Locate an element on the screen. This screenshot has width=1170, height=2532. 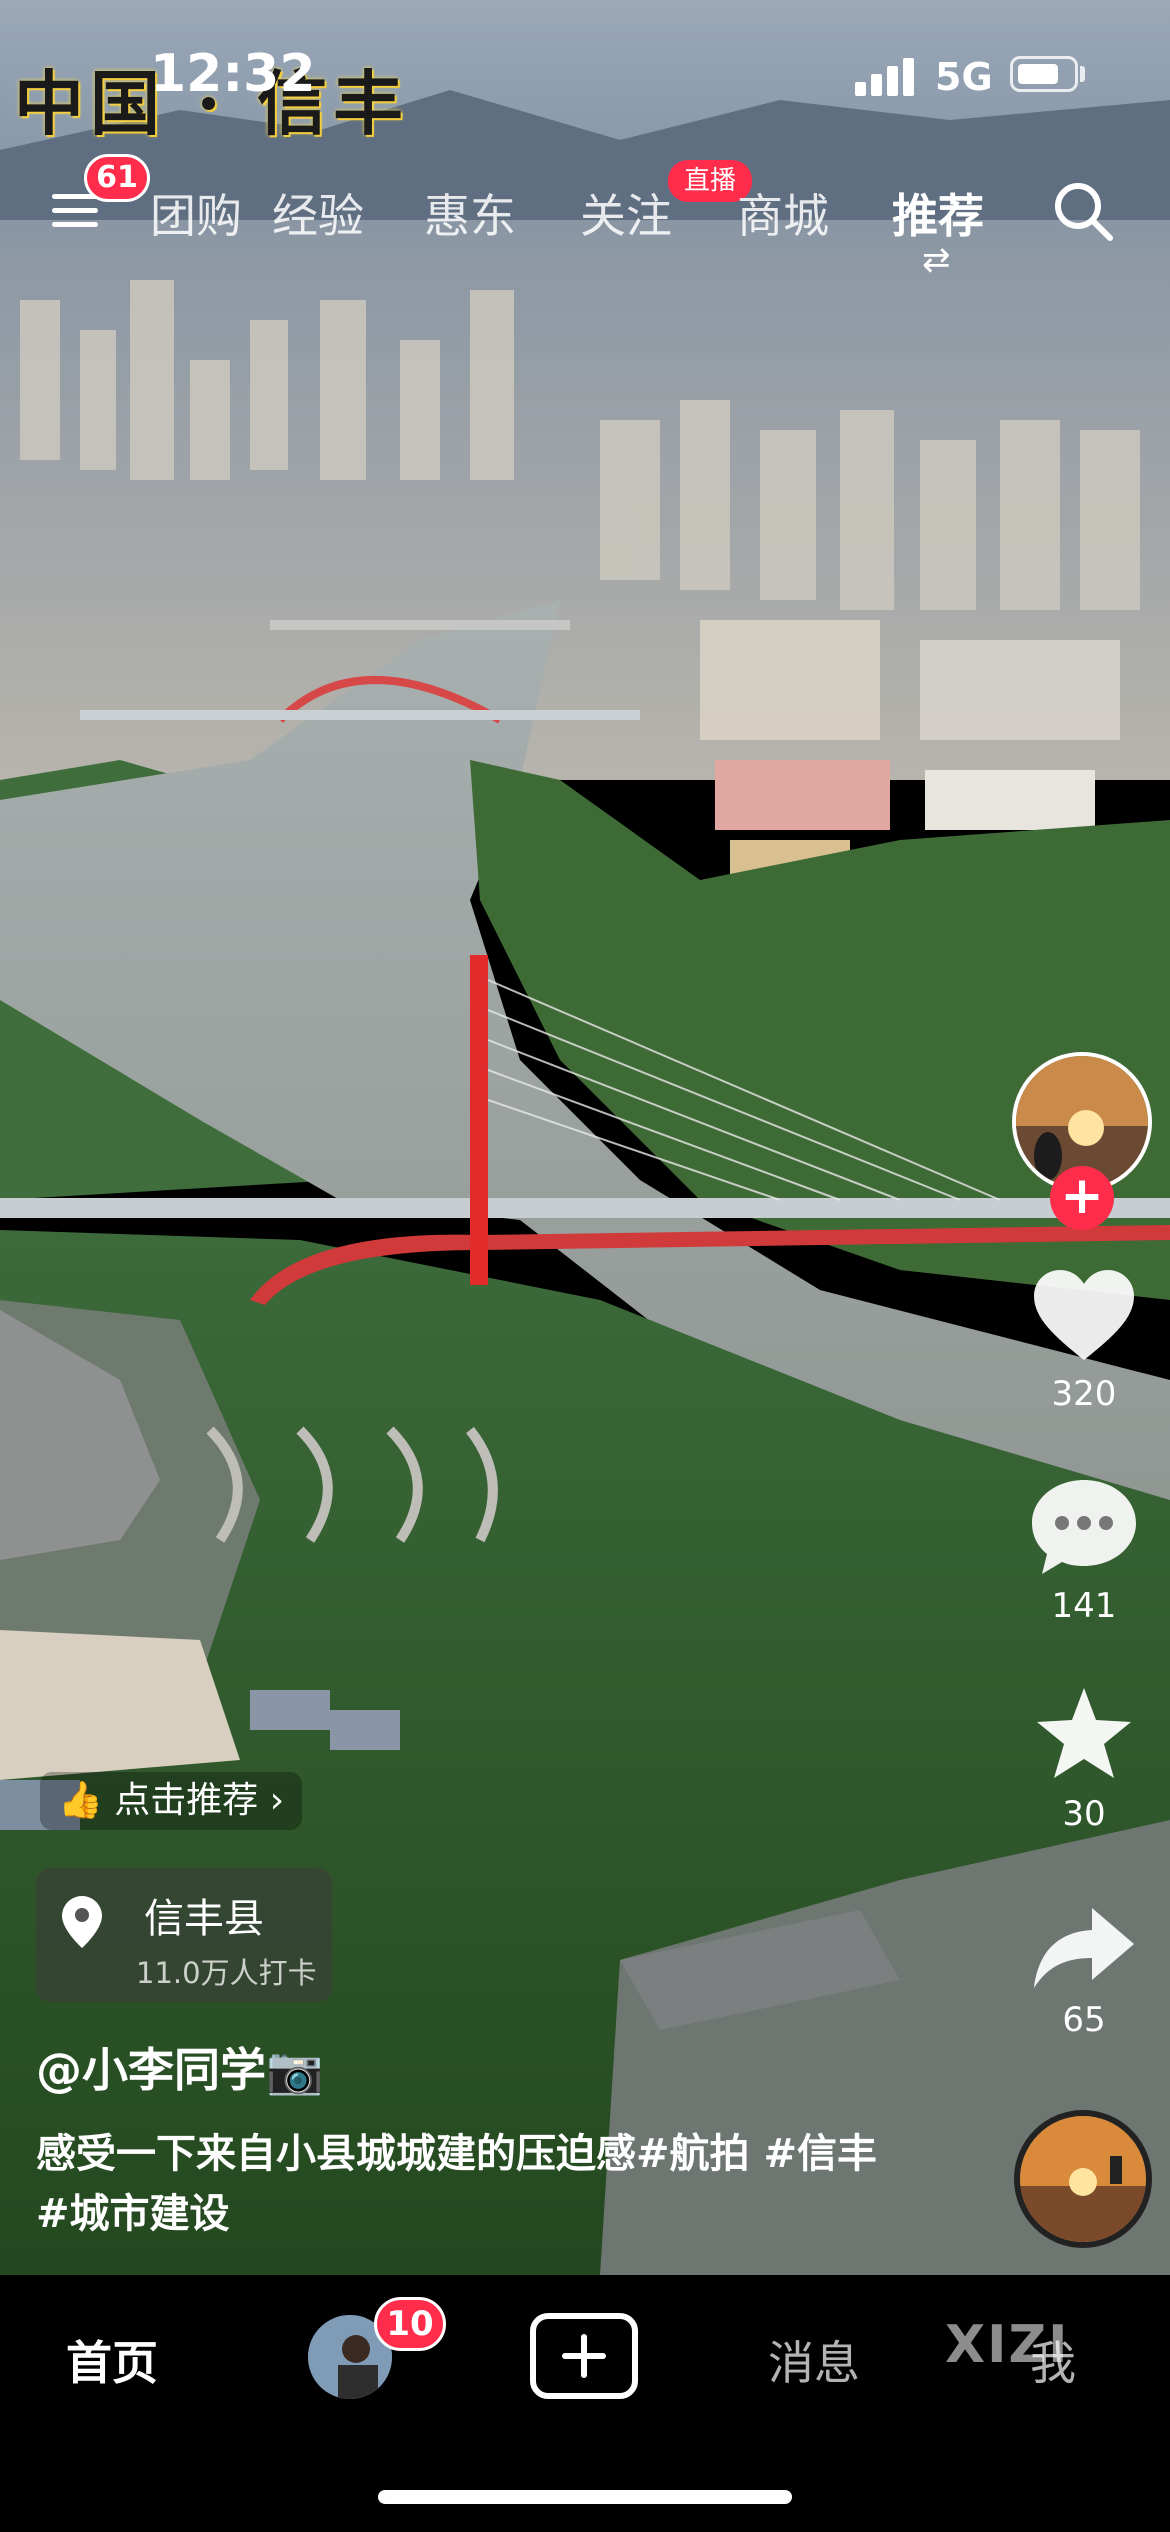
friends-badge: 10 is located at coordinates (410, 2324).